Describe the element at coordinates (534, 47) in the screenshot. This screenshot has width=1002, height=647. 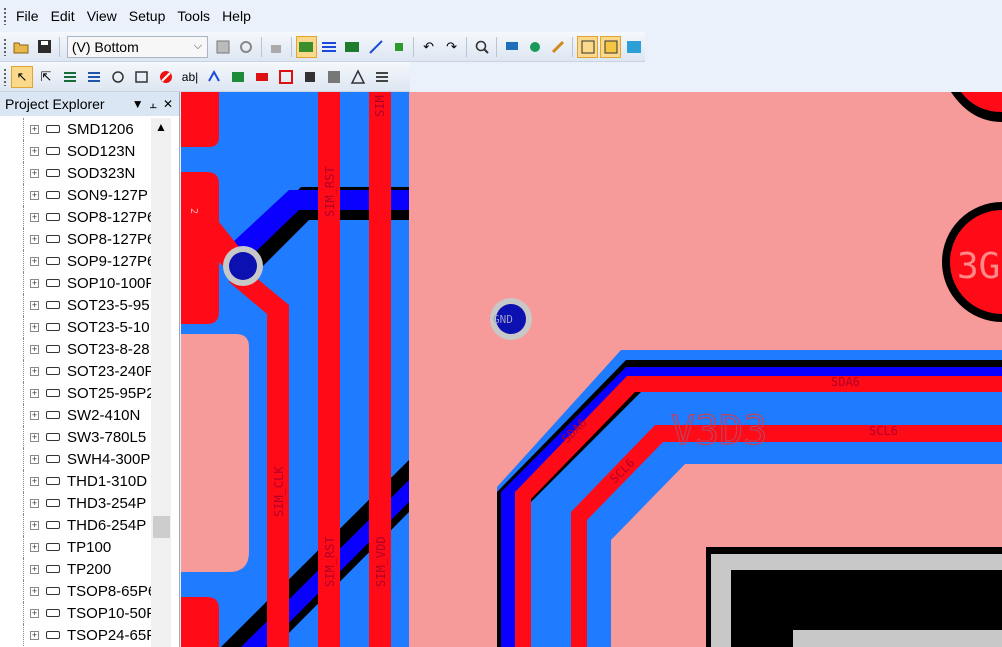
I see `drc-icon` at that location.